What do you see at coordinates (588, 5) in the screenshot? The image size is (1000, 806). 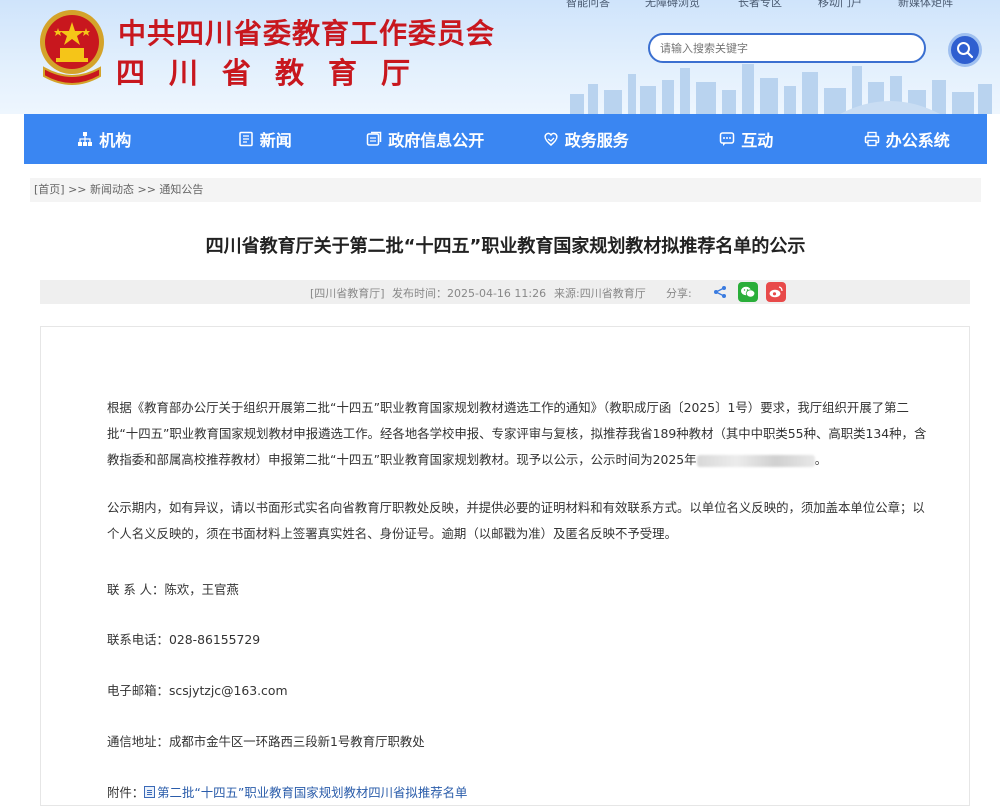 I see `top-link-qa: 智能问答` at bounding box center [588, 5].